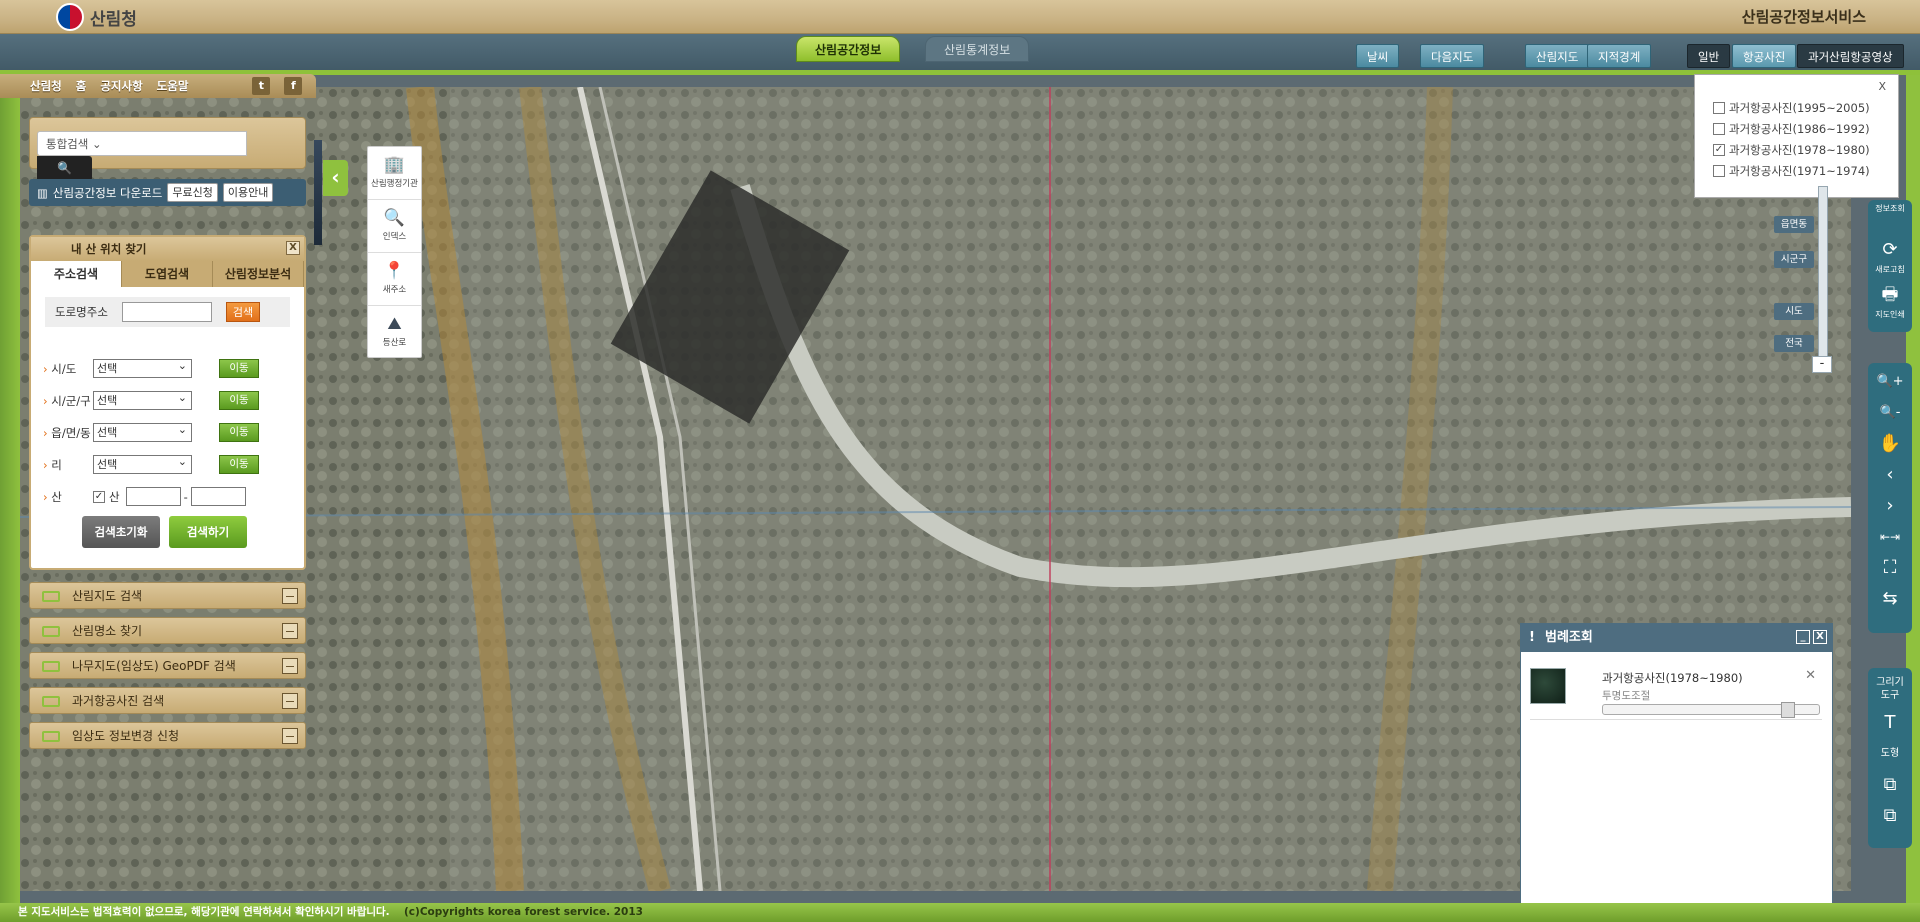  I want to click on zoom-in-icon: 🔍+, so click(1890, 382).